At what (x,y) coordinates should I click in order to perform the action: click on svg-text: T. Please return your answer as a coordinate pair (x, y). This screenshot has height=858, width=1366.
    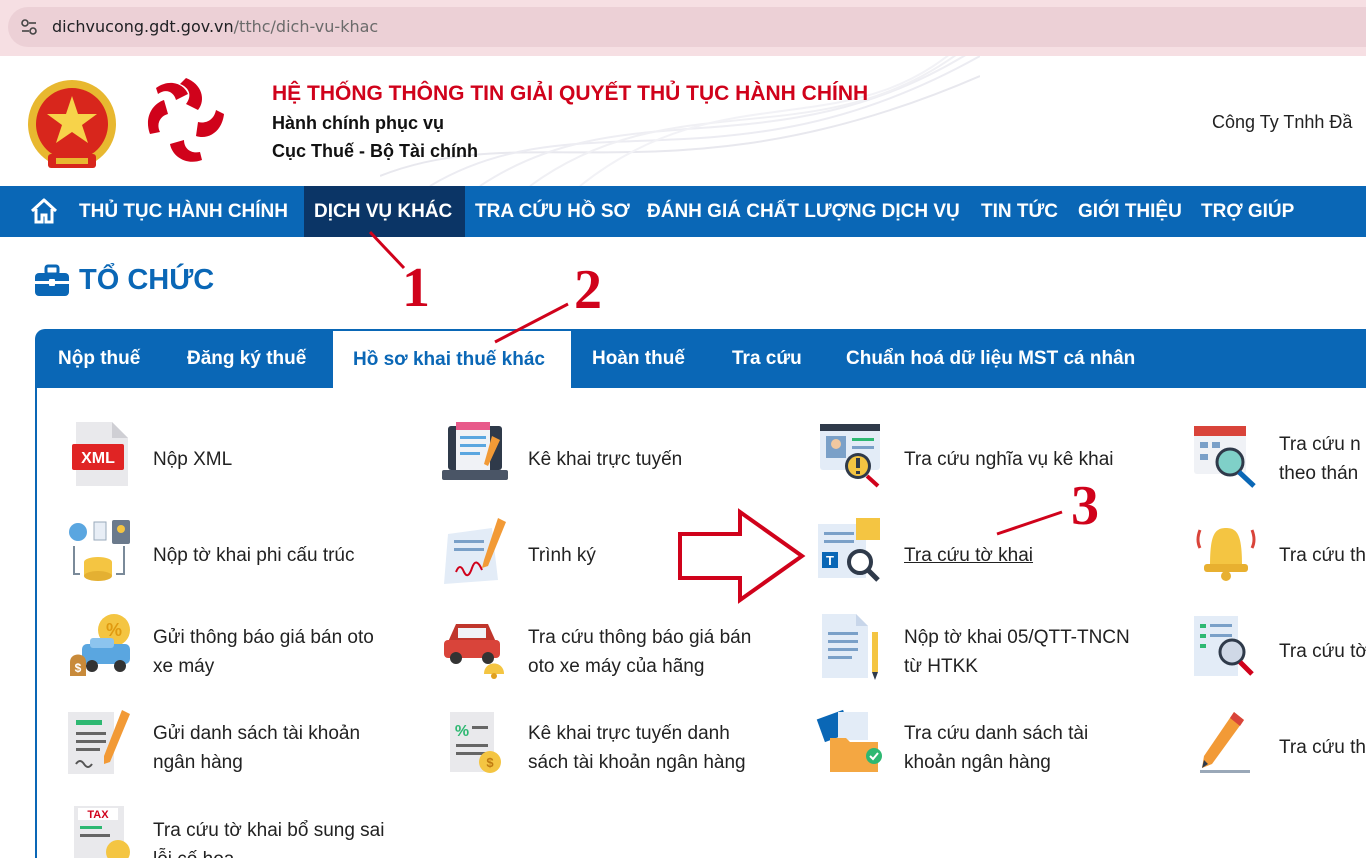
    Looking at the image, I should click on (830, 560).